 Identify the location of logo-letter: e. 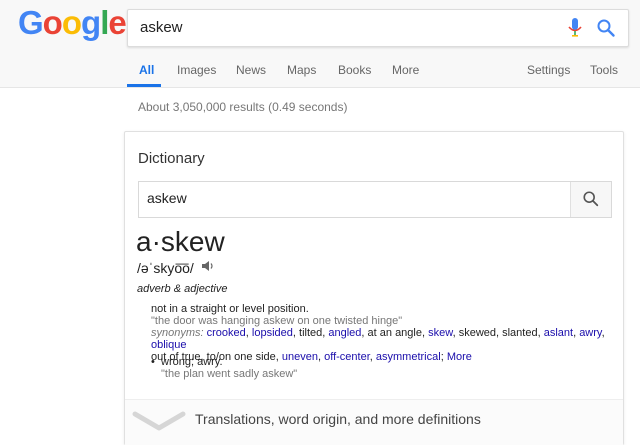
(117, 22).